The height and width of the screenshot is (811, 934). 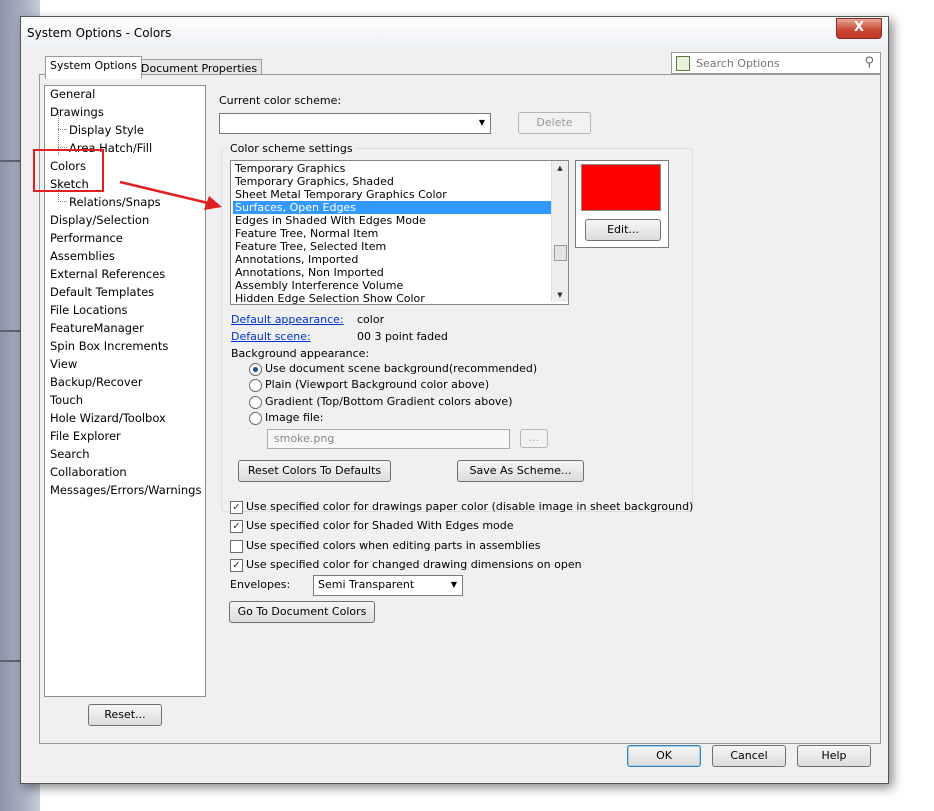 What do you see at coordinates (255, 369) in the screenshot?
I see `radio-scene-background` at bounding box center [255, 369].